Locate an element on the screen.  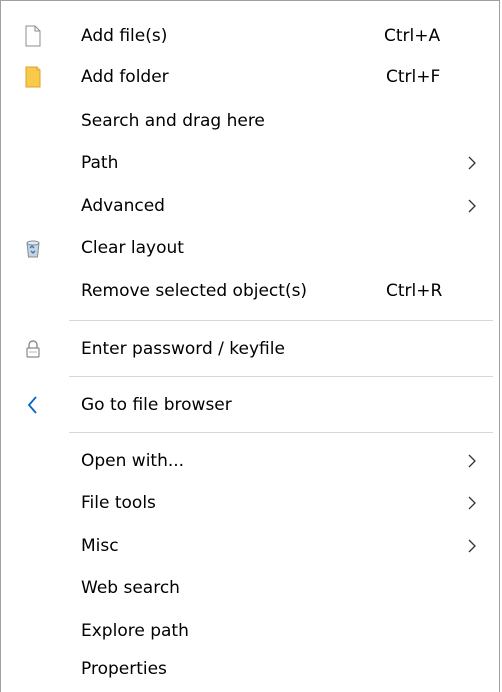
menu-item-label: Add folder is located at coordinates (125, 77).